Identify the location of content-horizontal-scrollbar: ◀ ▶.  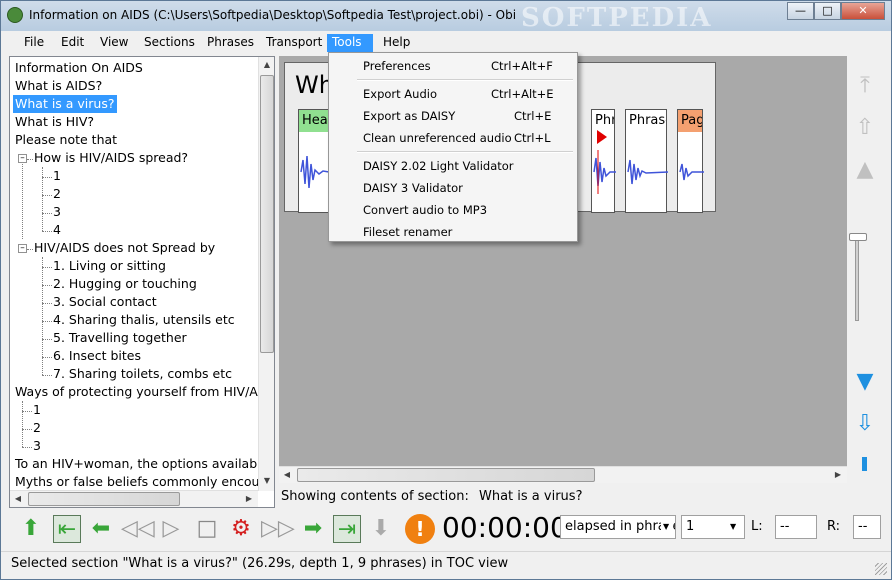
(563, 474).